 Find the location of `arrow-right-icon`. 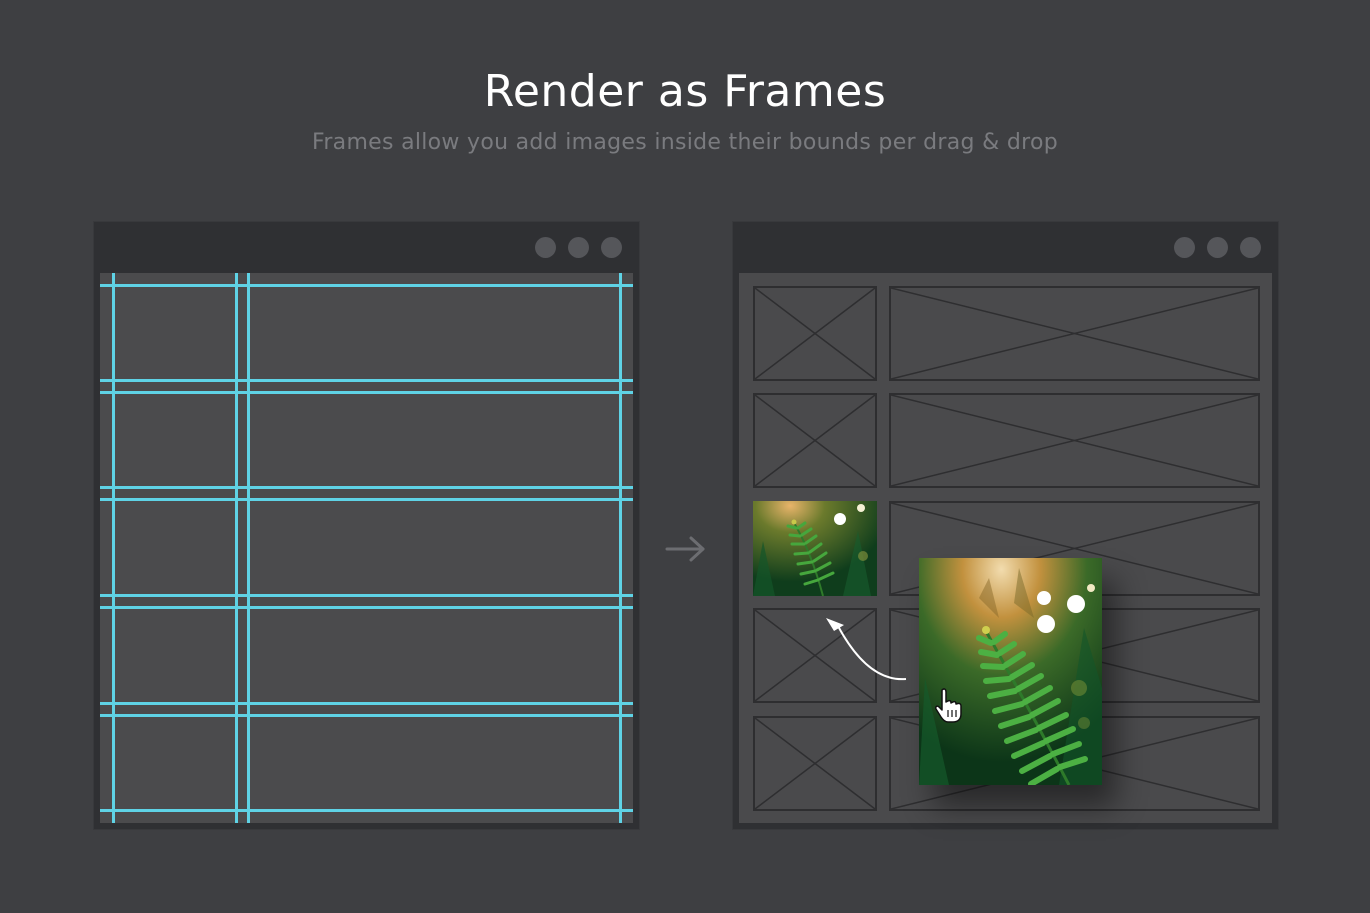

arrow-right-icon is located at coordinates (685, 549).